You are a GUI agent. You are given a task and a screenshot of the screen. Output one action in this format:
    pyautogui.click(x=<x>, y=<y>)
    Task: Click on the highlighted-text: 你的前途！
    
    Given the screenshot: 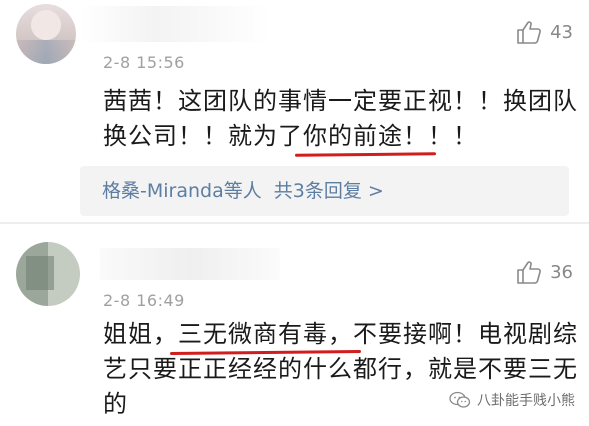 What is the action you would take?
    pyautogui.click(x=365, y=136)
    